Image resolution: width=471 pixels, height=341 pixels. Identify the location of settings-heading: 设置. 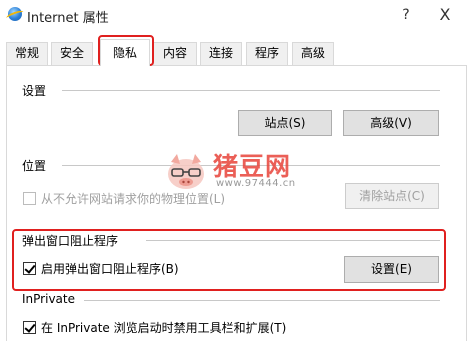
(34, 91).